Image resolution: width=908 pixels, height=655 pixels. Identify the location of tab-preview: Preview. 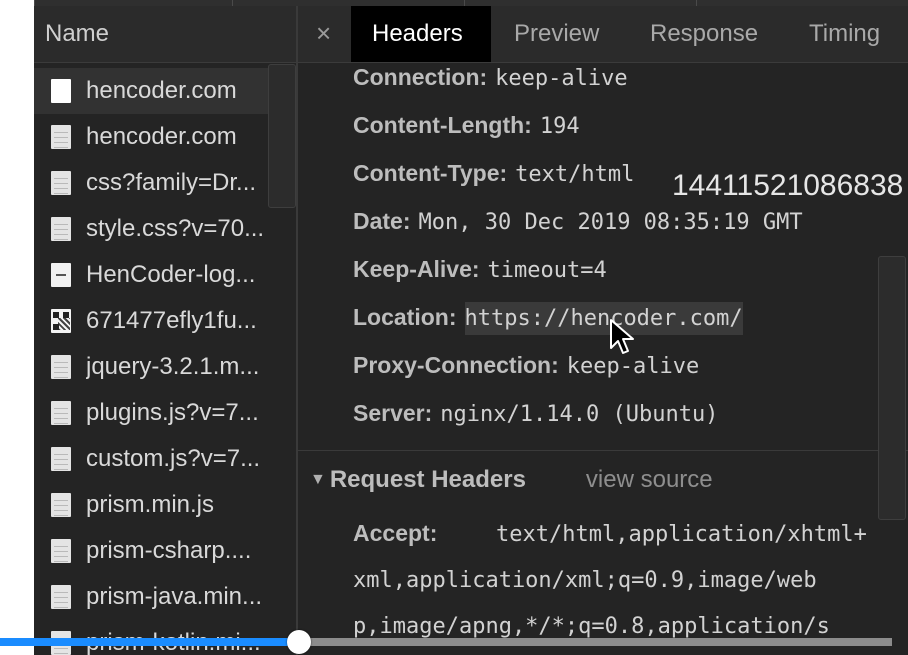
(553, 34).